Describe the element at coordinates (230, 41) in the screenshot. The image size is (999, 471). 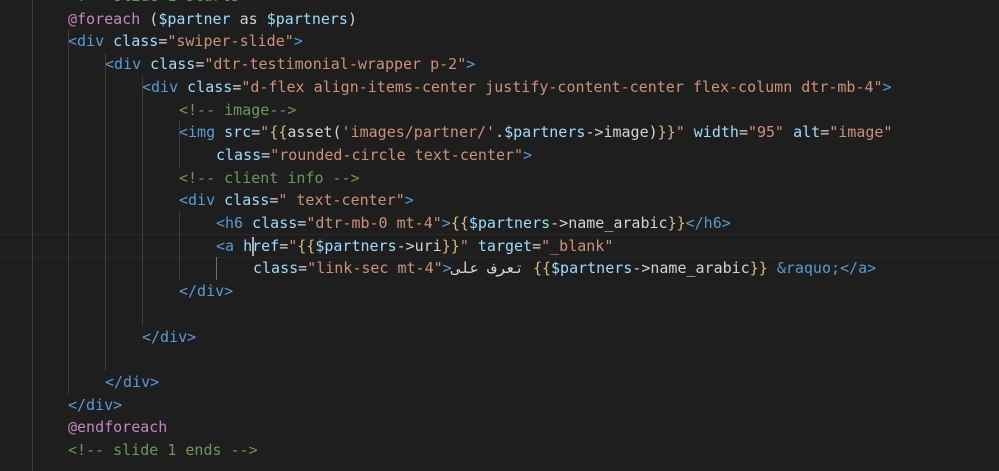
I see `code-token: "swiper-slide"` at that location.